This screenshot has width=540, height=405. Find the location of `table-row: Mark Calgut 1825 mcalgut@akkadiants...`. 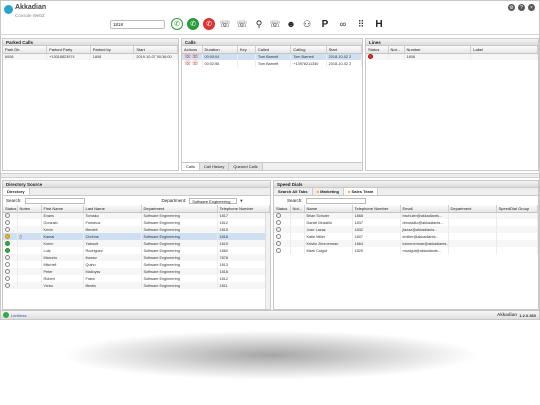

table-row: Mark Calgut 1825 mcalgut@akkadiants... is located at coordinates (406, 250).